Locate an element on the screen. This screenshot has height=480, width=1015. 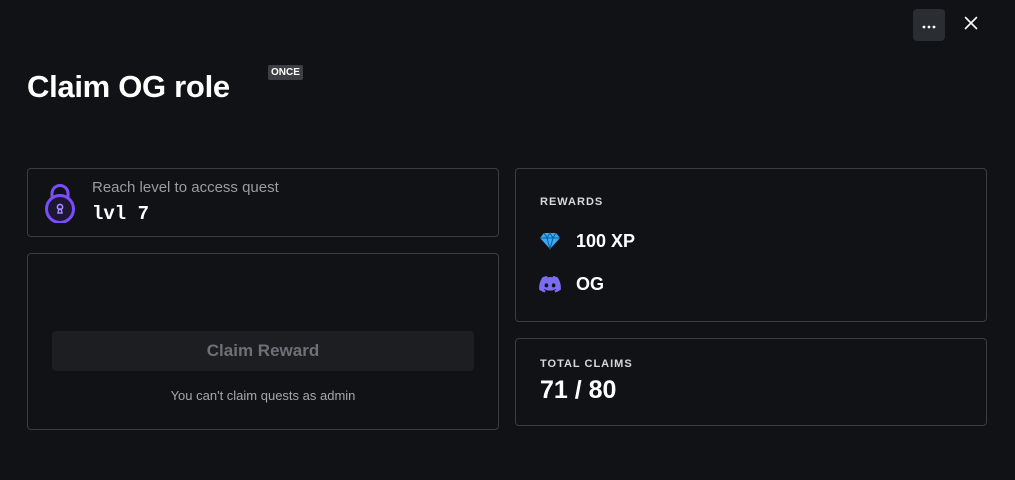
close-icon is located at coordinates (971, 25).